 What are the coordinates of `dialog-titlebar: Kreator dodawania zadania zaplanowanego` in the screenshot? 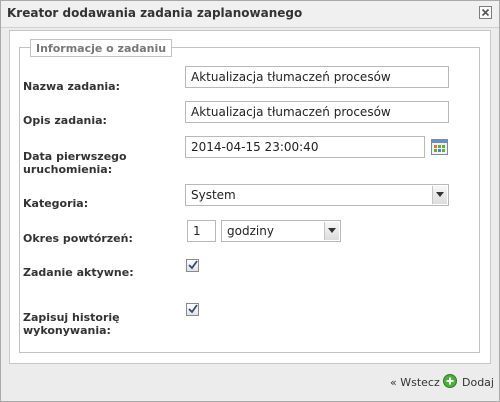 It's located at (250, 14).